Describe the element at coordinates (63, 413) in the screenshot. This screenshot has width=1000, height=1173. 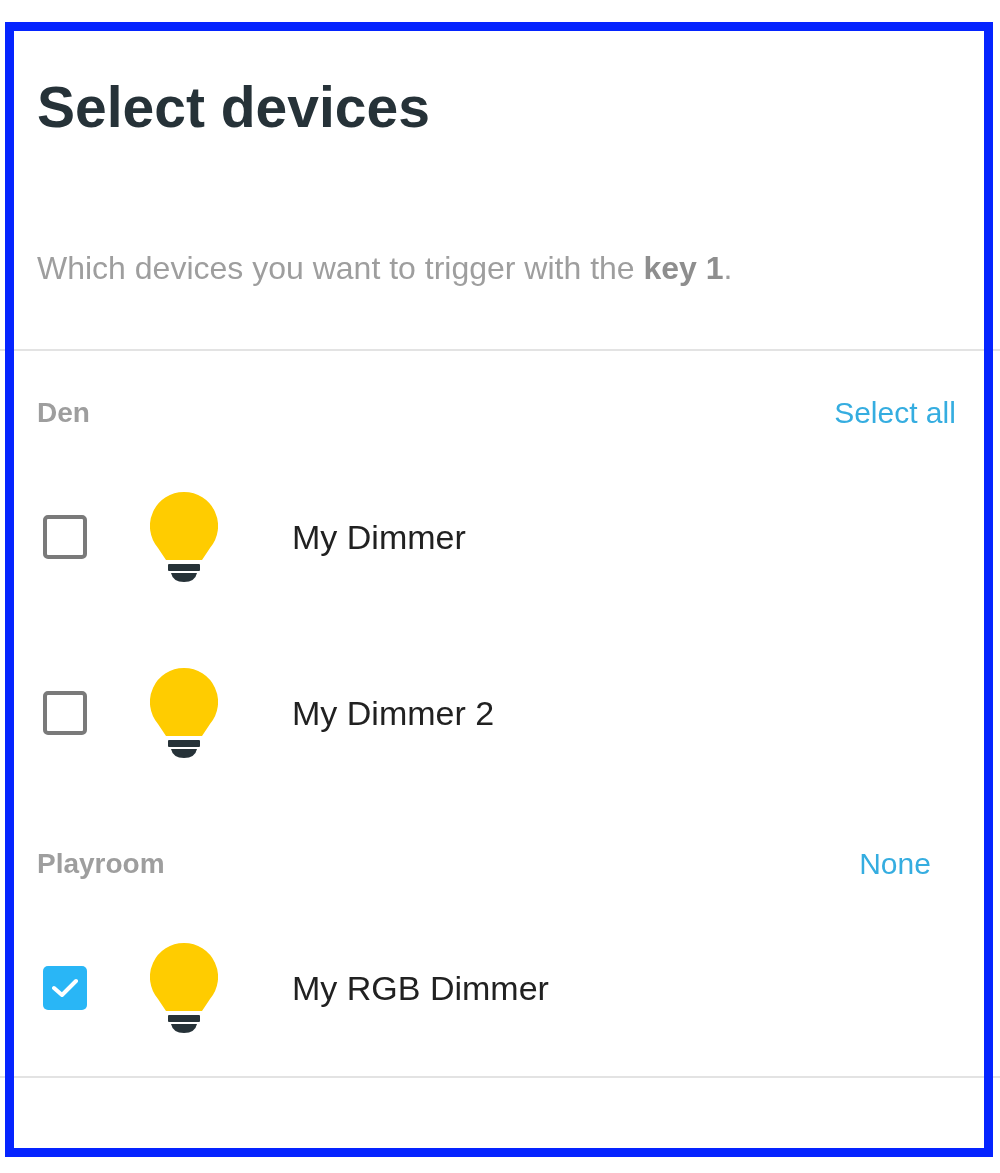
I see `group-label: Den` at that location.